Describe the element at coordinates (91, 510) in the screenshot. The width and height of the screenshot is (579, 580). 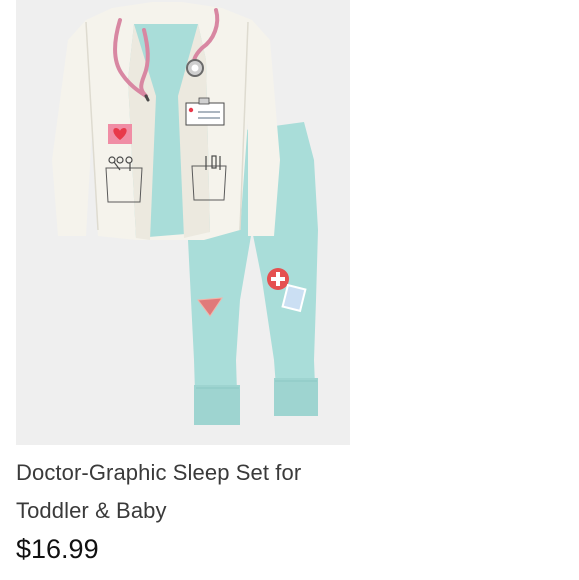
I see `product-title-line-2: Toddler & Baby` at that location.